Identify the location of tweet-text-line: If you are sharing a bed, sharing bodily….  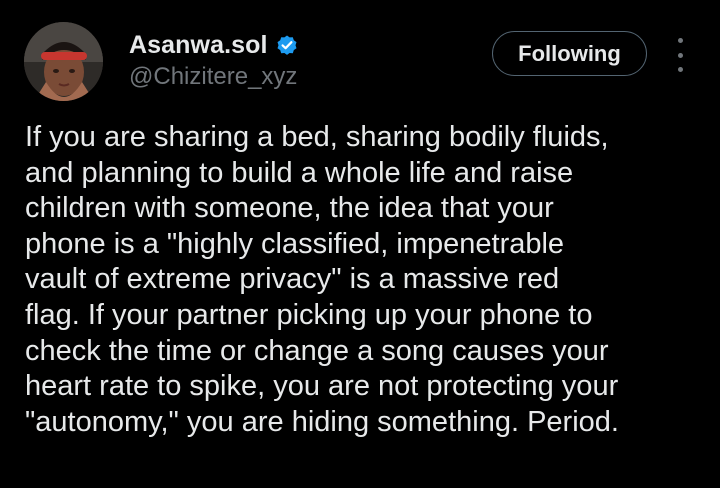
(317, 137).